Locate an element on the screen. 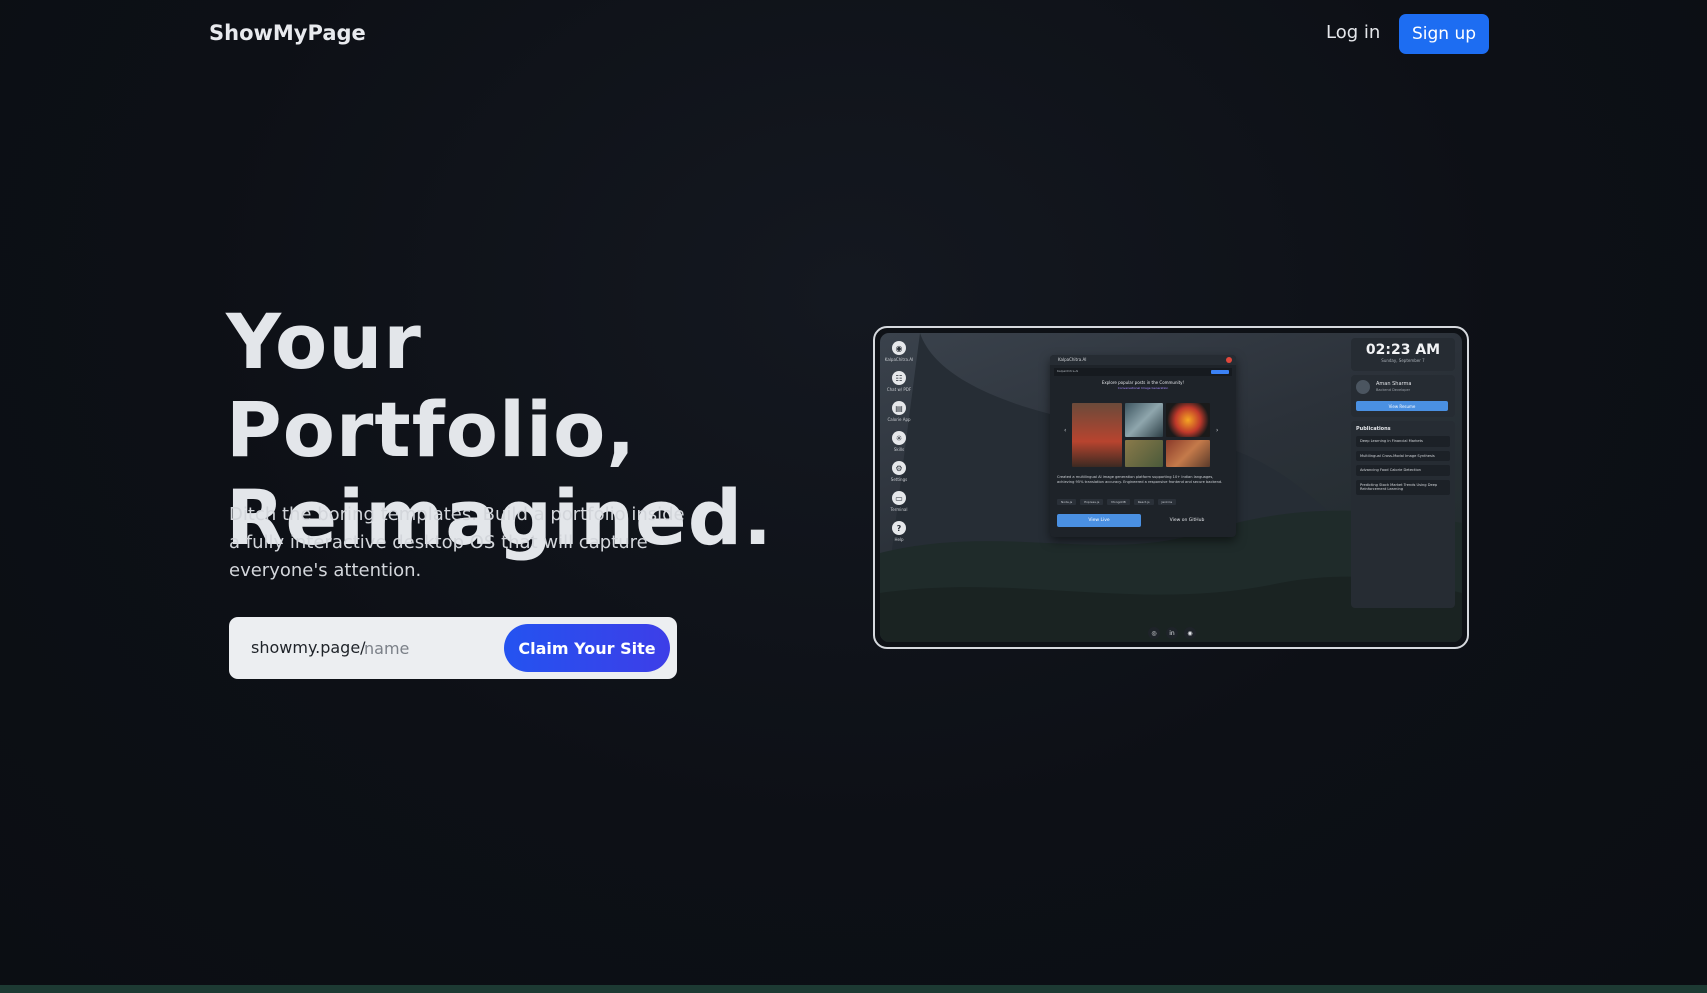  dock-label: Calorie App is located at coordinates (899, 419).